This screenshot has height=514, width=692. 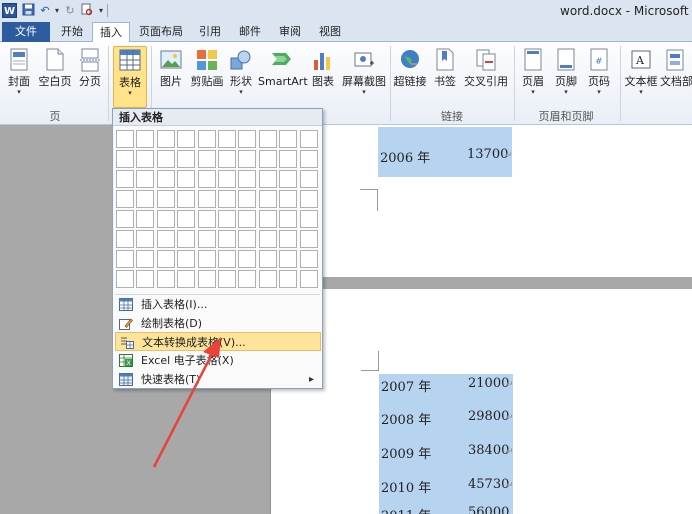 I want to click on tab-mailings: 邮件, so click(x=250, y=32).